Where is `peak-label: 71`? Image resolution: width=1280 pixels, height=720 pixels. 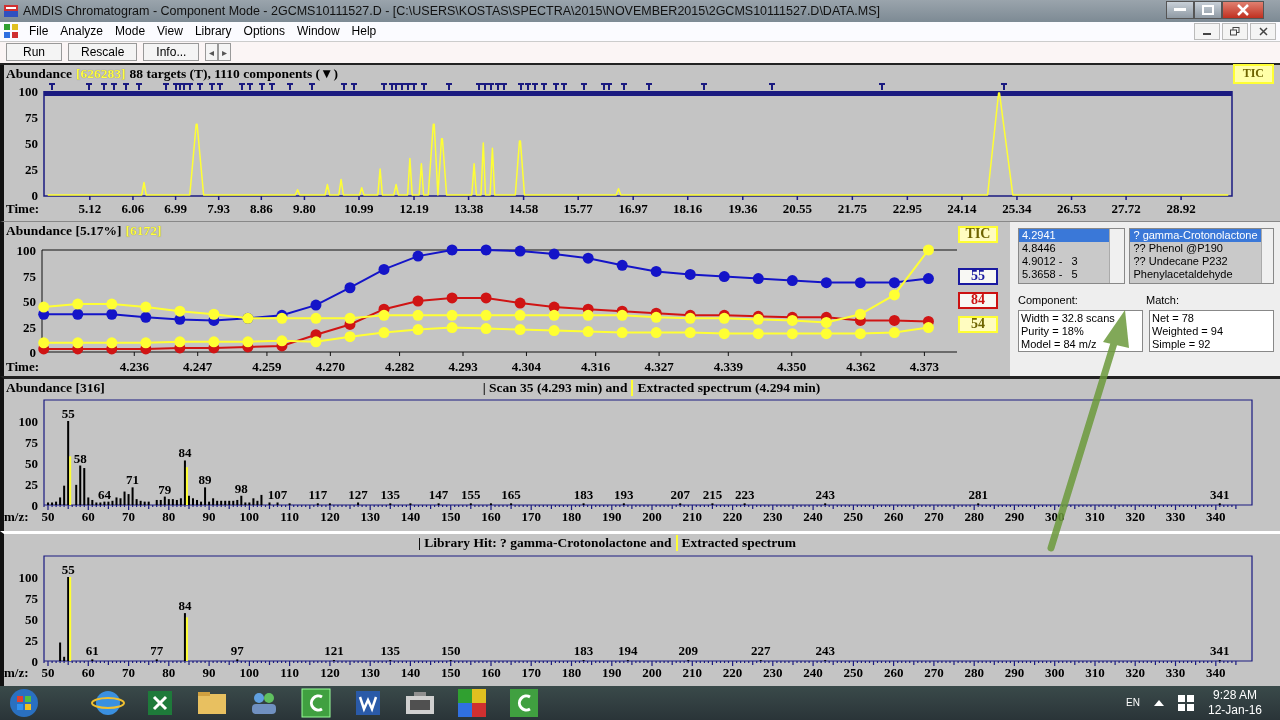
peak-label: 71 is located at coordinates (133, 480).